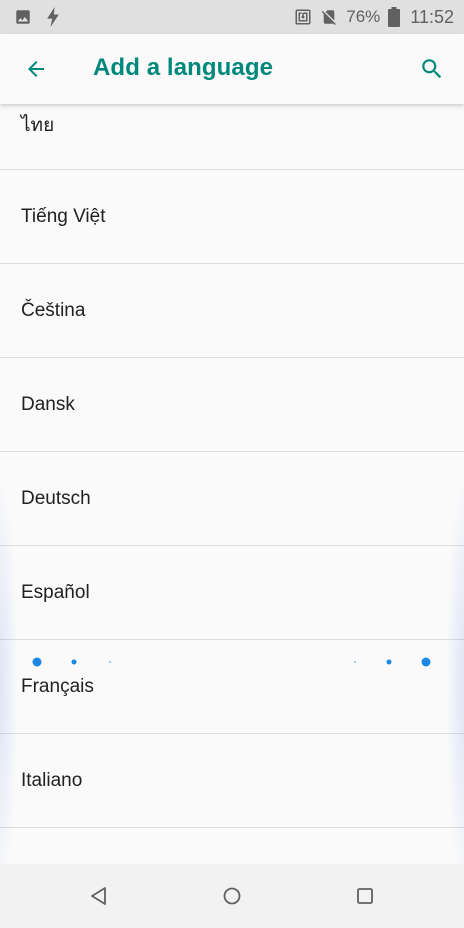 The height and width of the screenshot is (928, 464). I want to click on list-item: Español, so click(232, 593).